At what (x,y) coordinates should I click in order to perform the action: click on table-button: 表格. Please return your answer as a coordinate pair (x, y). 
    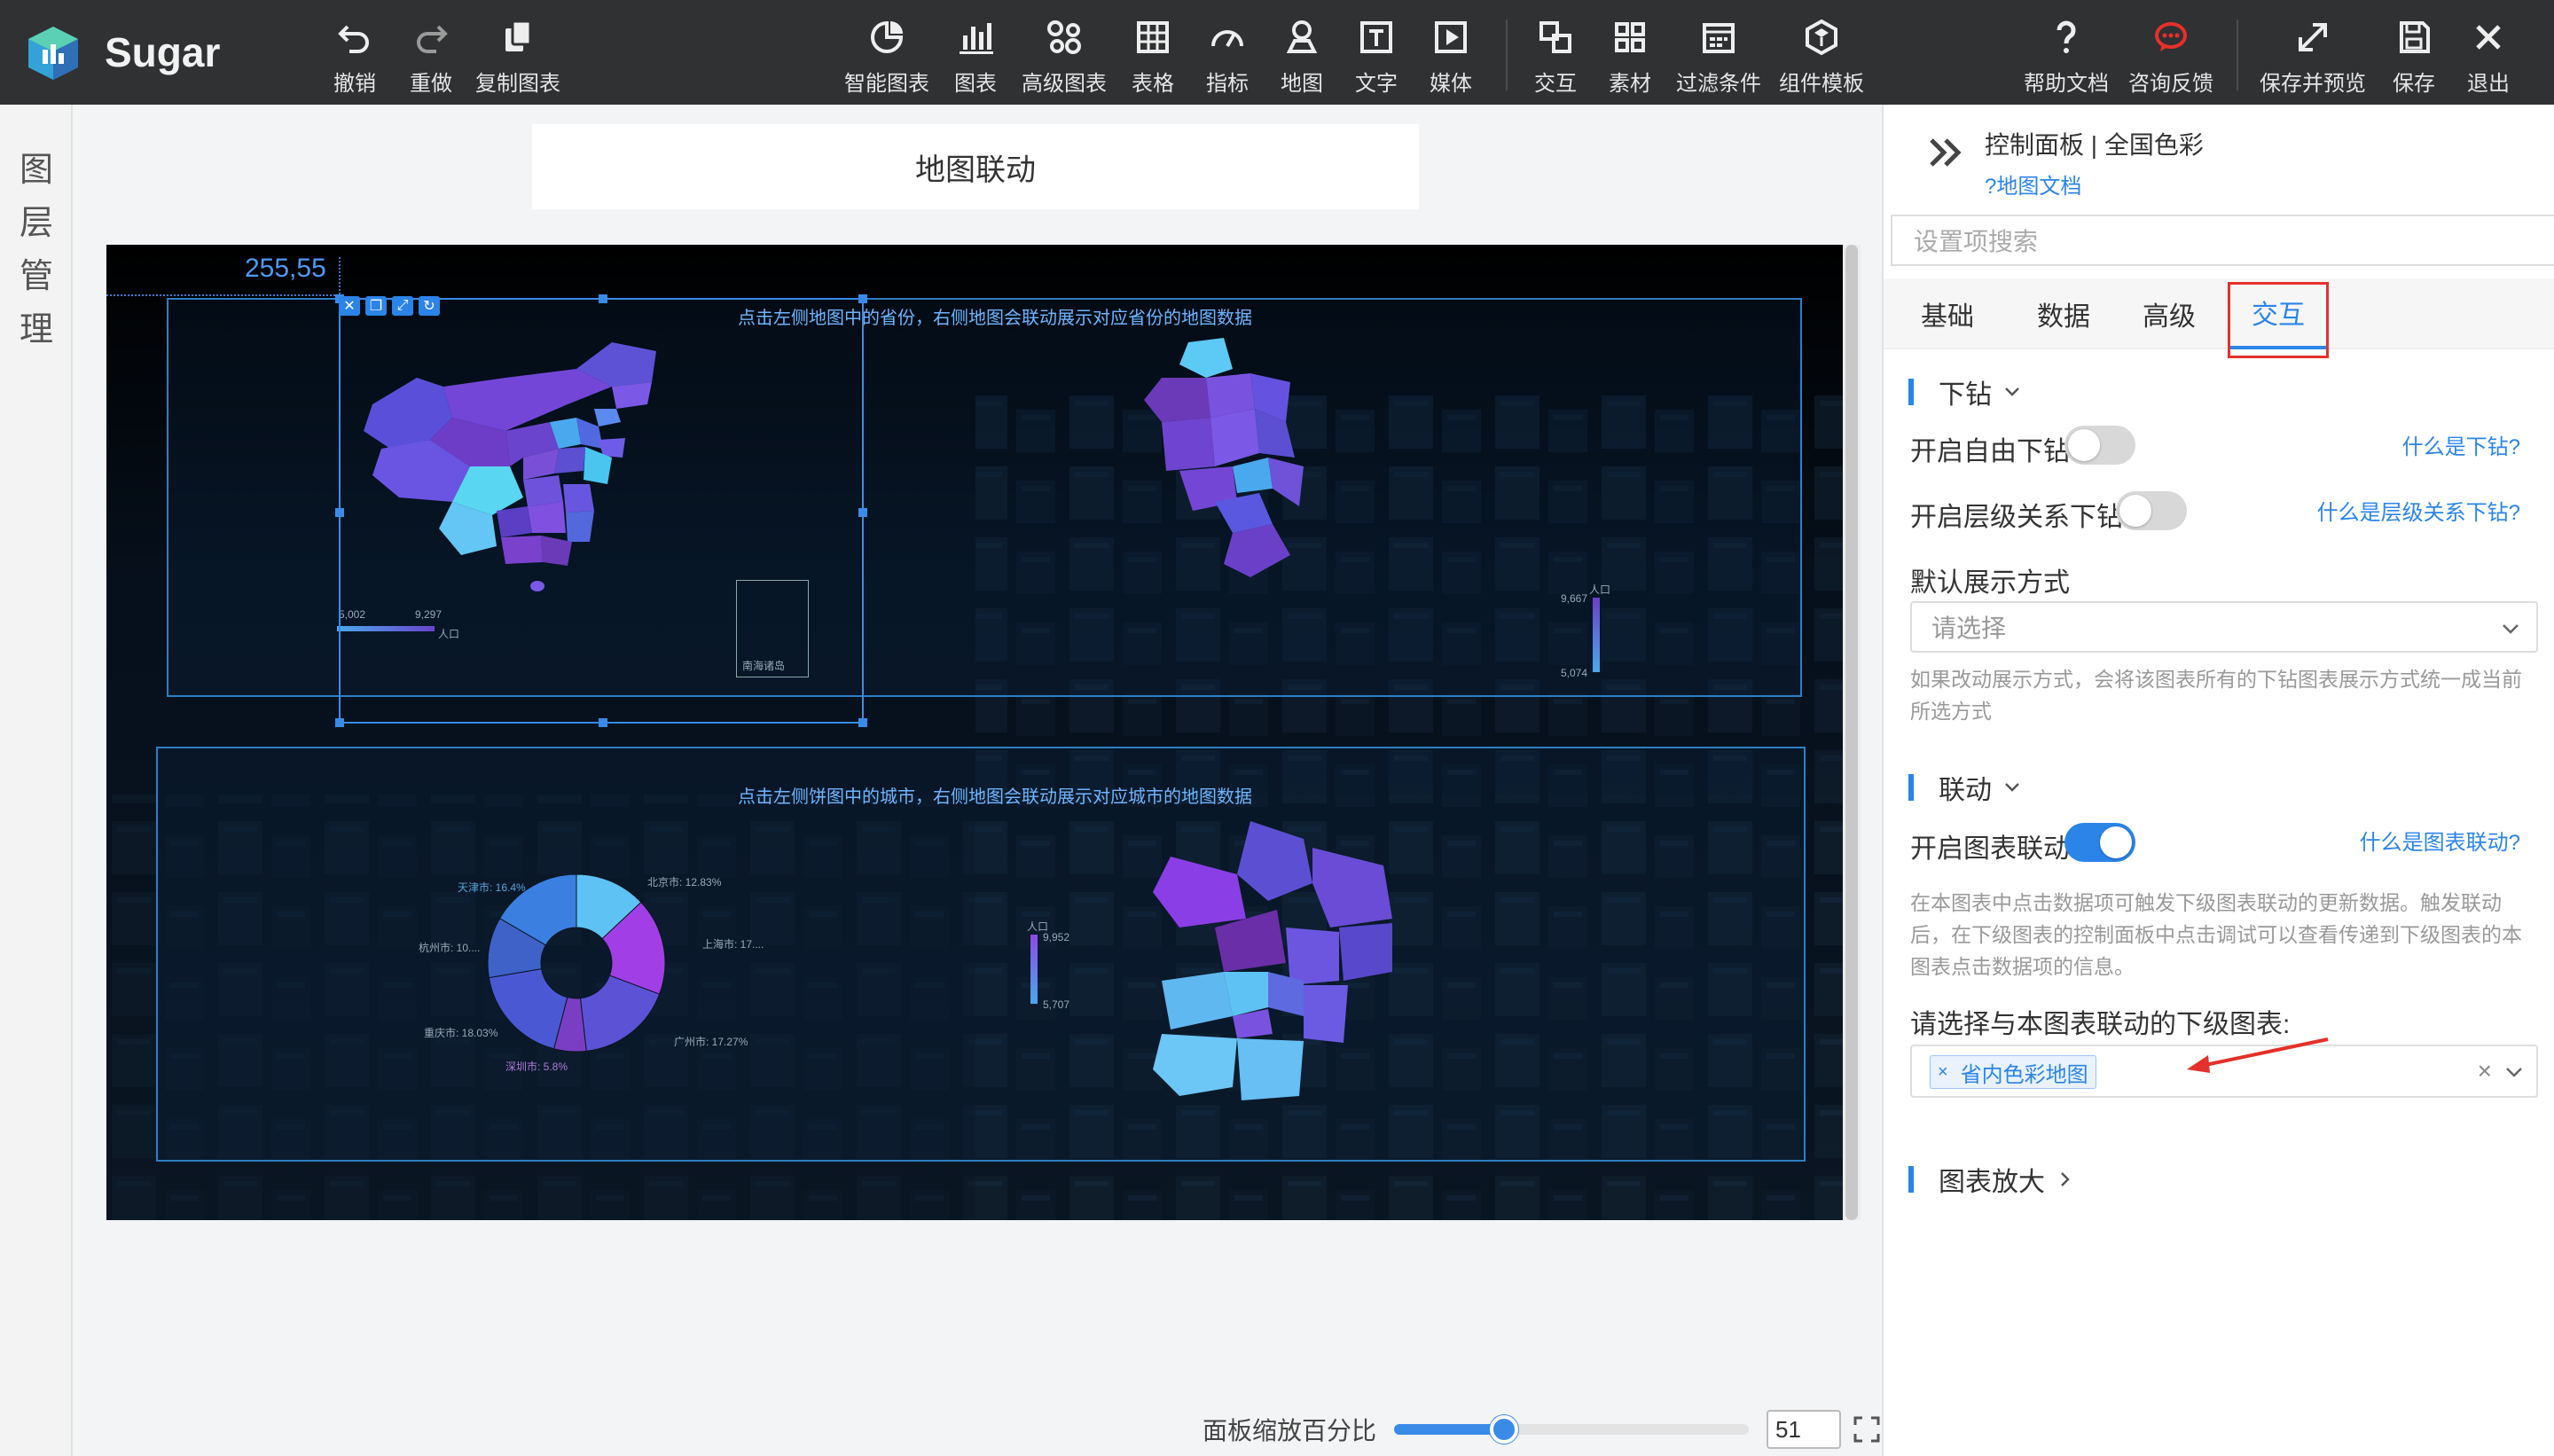
    Looking at the image, I should click on (1153, 57).